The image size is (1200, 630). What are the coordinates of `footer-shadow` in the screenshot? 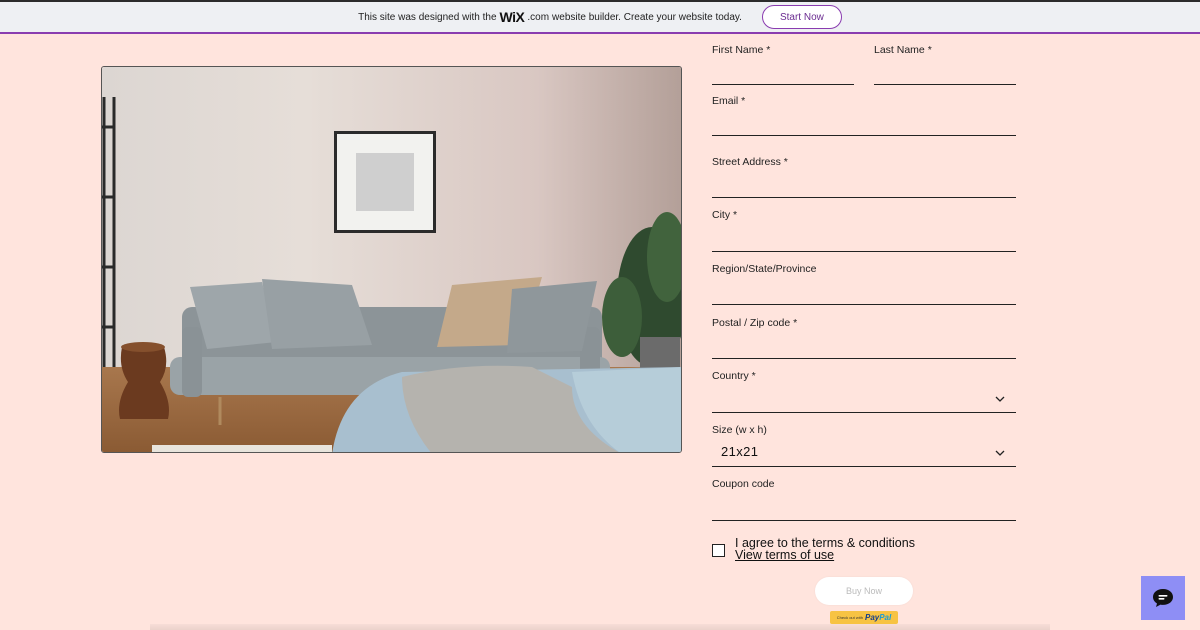 It's located at (600, 627).